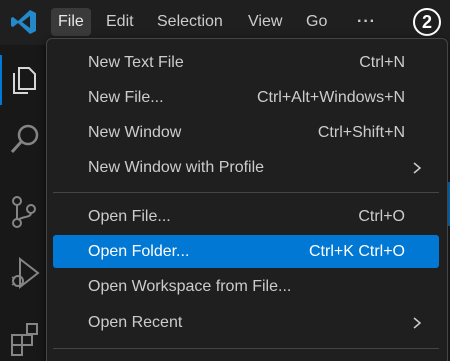 Image resolution: width=450 pixels, height=361 pixels. Describe the element at coordinates (135, 322) in the screenshot. I see `menu-item-label: Open Recent` at that location.